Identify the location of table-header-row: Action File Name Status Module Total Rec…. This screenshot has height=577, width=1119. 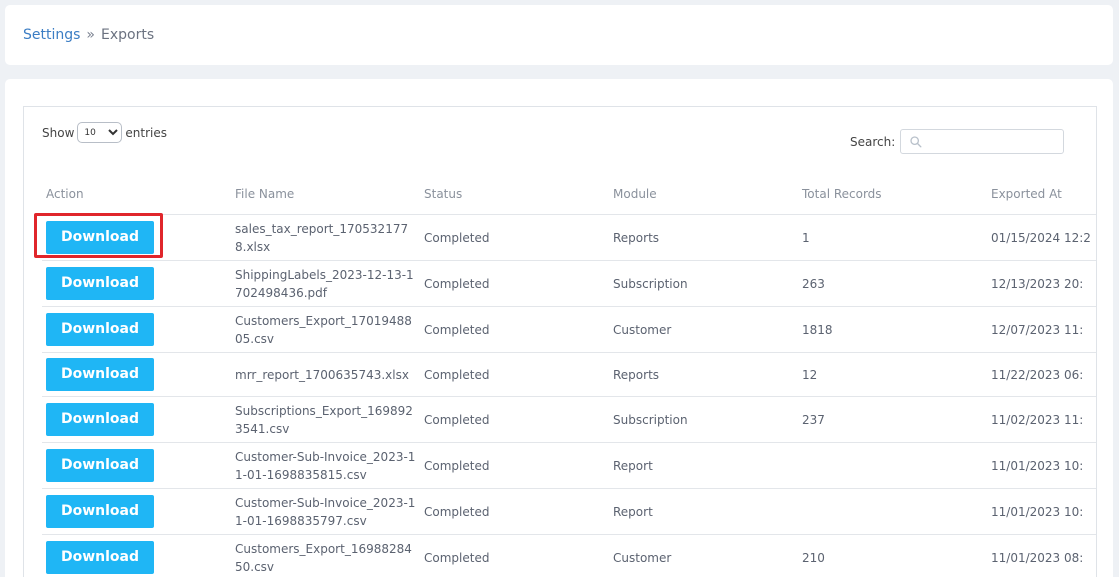
(569, 194).